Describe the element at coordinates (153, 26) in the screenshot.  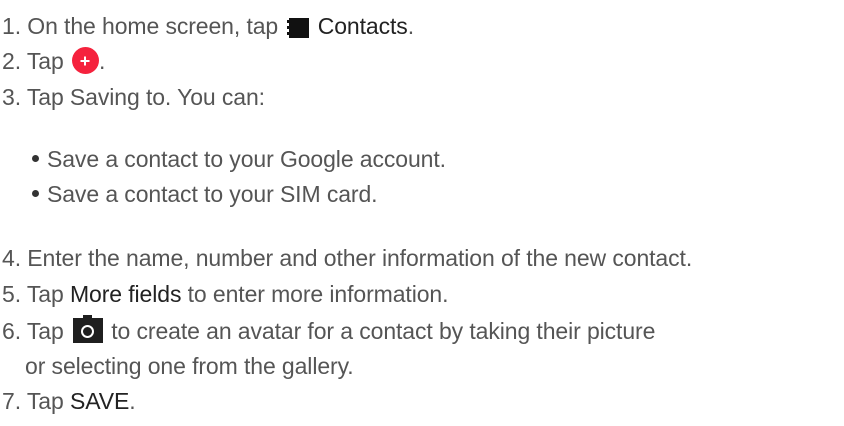
I see `step-text: On the home screen, tap` at that location.